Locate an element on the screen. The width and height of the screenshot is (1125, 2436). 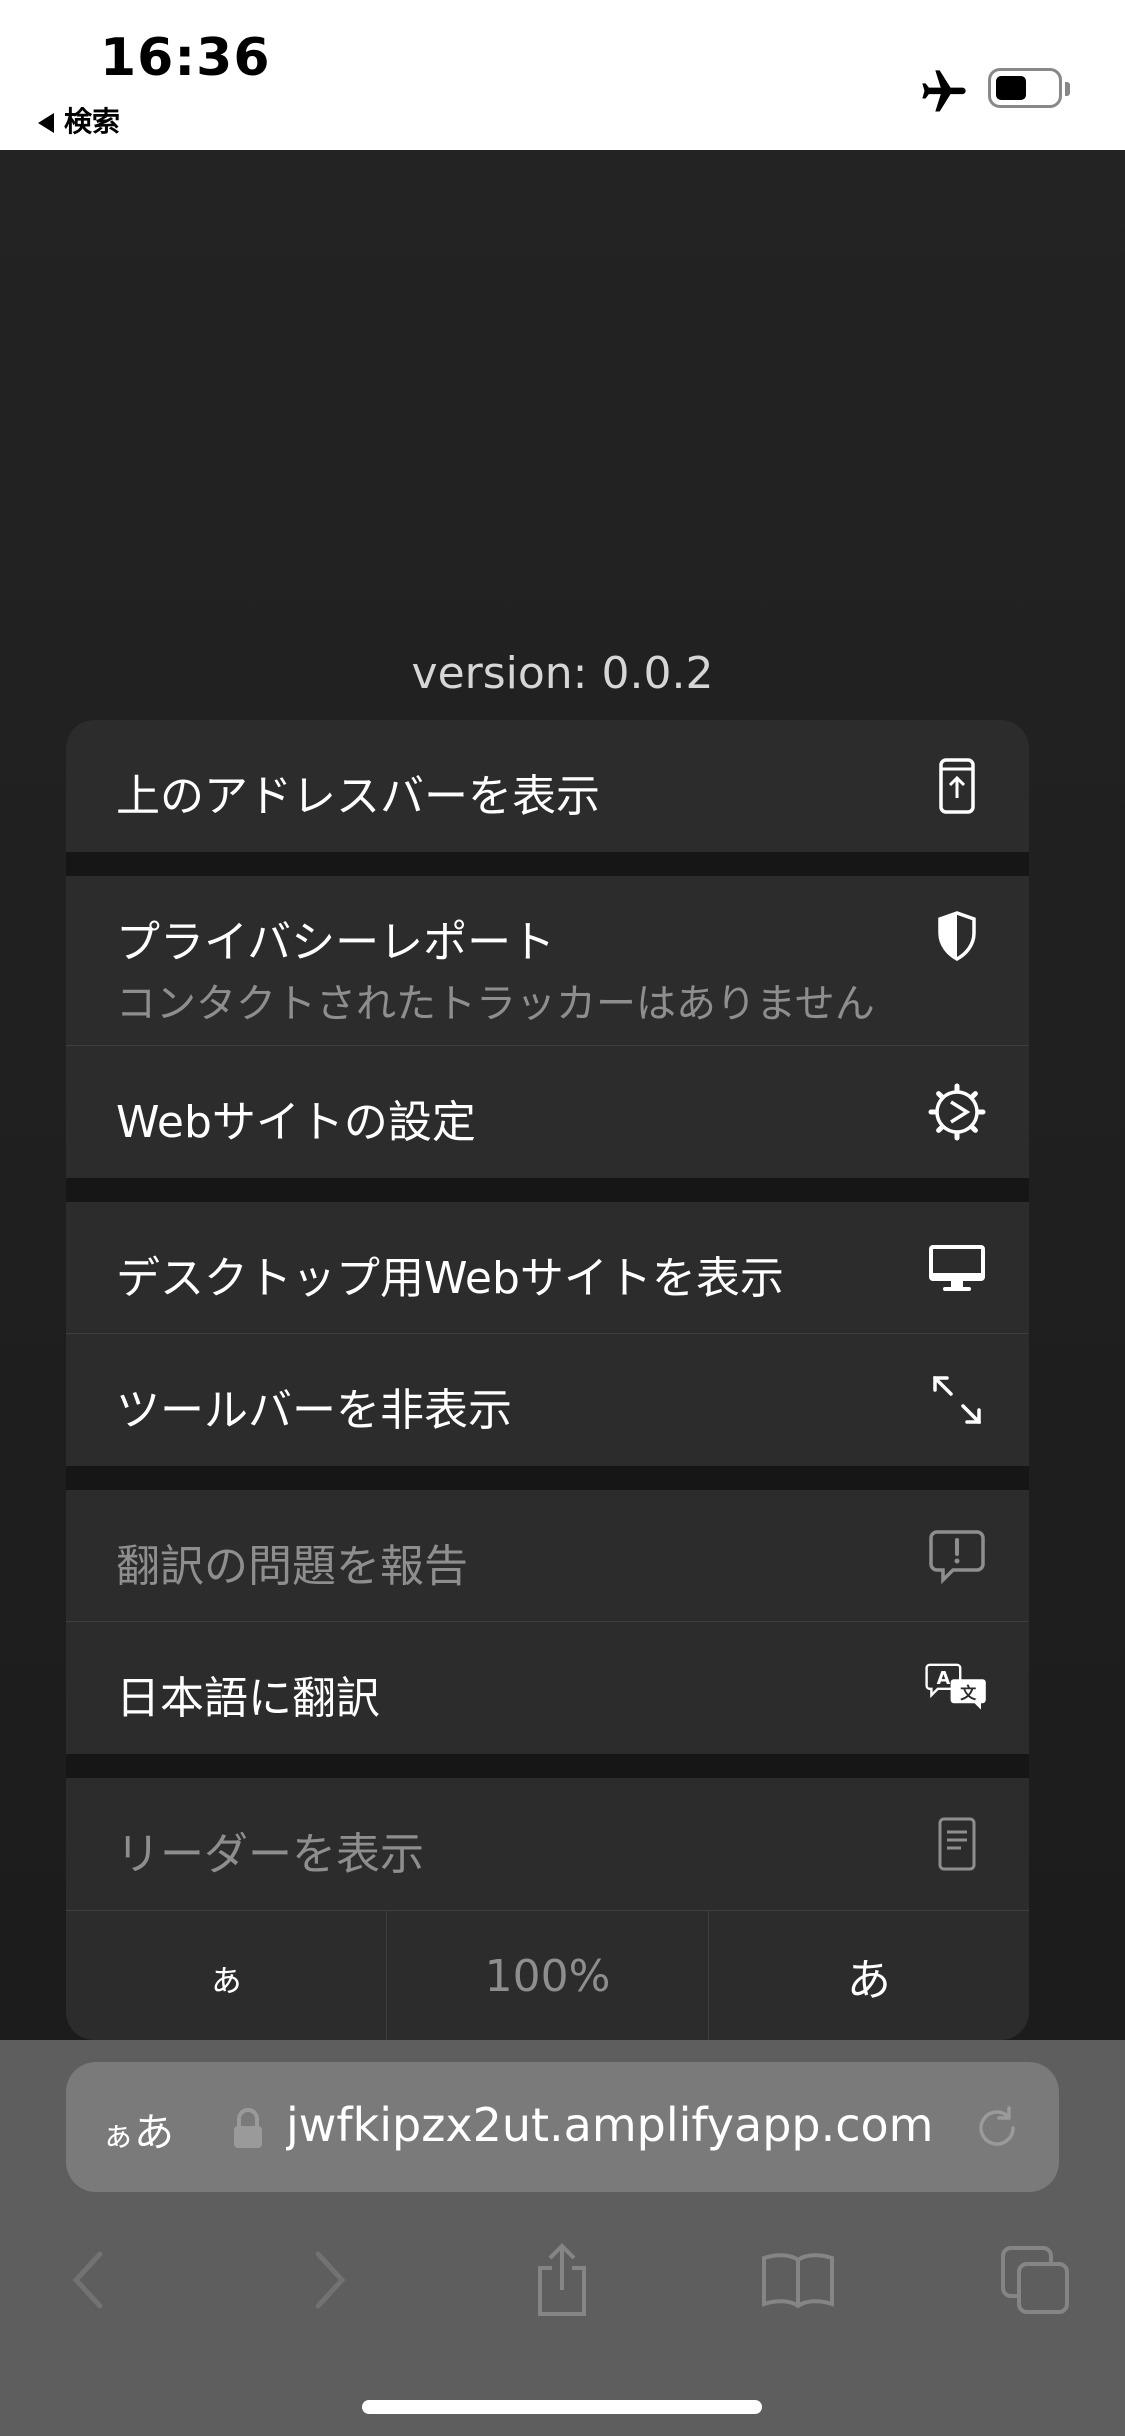
share-button is located at coordinates (562, 2280).